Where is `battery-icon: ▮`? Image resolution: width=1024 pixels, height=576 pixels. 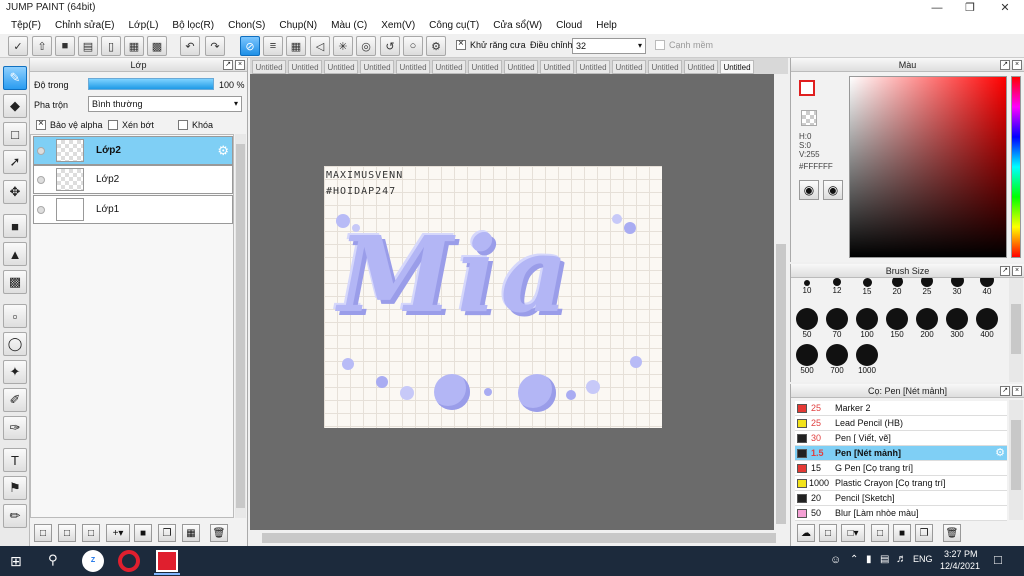
battery-icon: ▮ is located at coordinates (869, 559).